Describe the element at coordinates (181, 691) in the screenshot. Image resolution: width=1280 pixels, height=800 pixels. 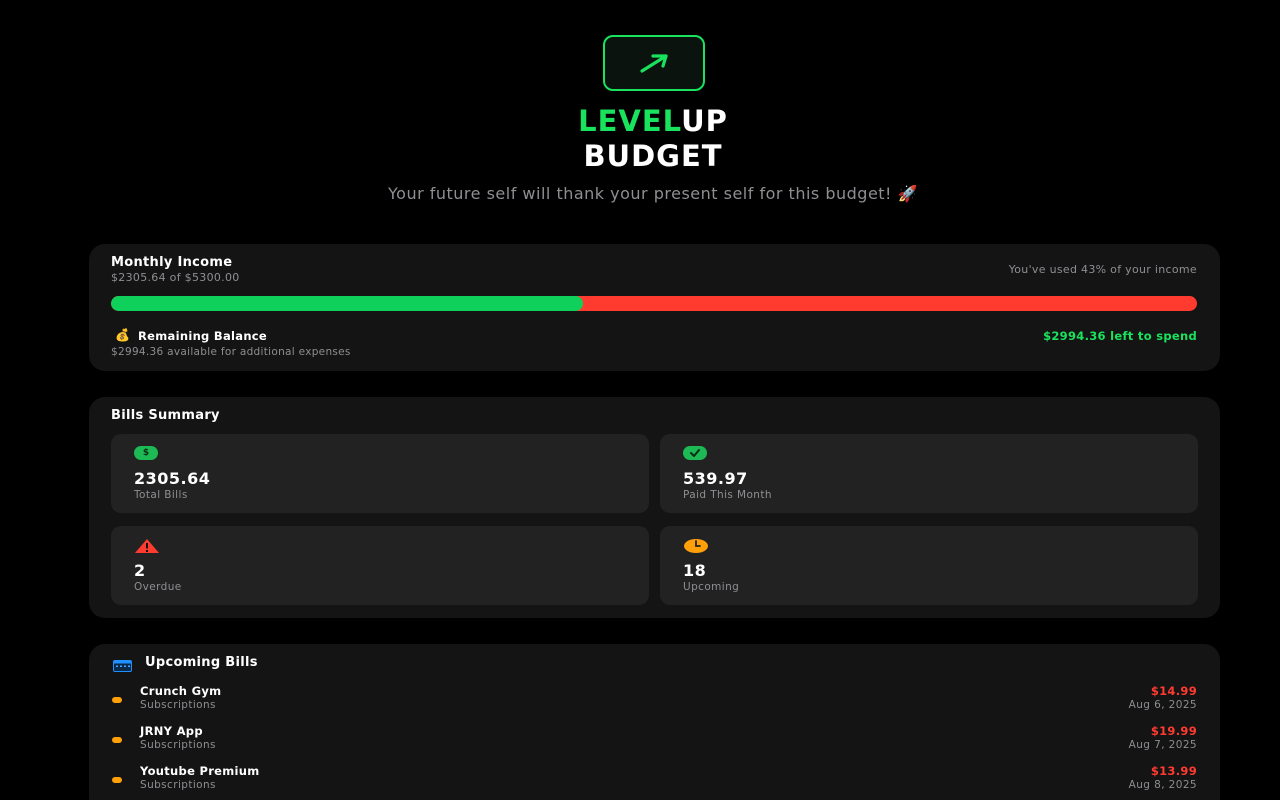
I see `bill-name: Crunch Gym` at that location.